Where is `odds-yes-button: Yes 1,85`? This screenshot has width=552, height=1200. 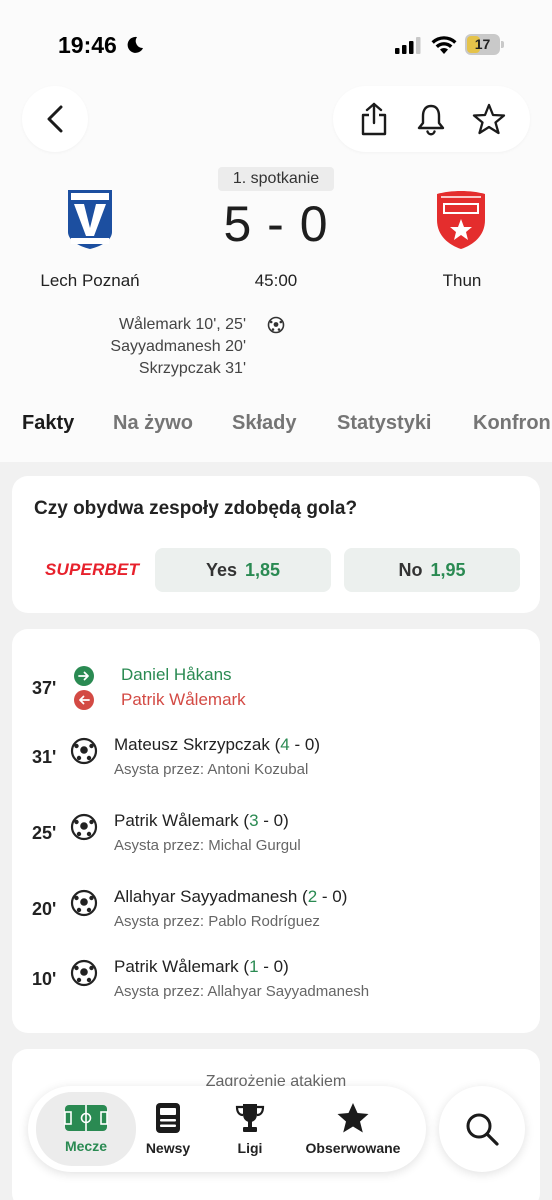
odds-yes-button: Yes 1,85 is located at coordinates (243, 570).